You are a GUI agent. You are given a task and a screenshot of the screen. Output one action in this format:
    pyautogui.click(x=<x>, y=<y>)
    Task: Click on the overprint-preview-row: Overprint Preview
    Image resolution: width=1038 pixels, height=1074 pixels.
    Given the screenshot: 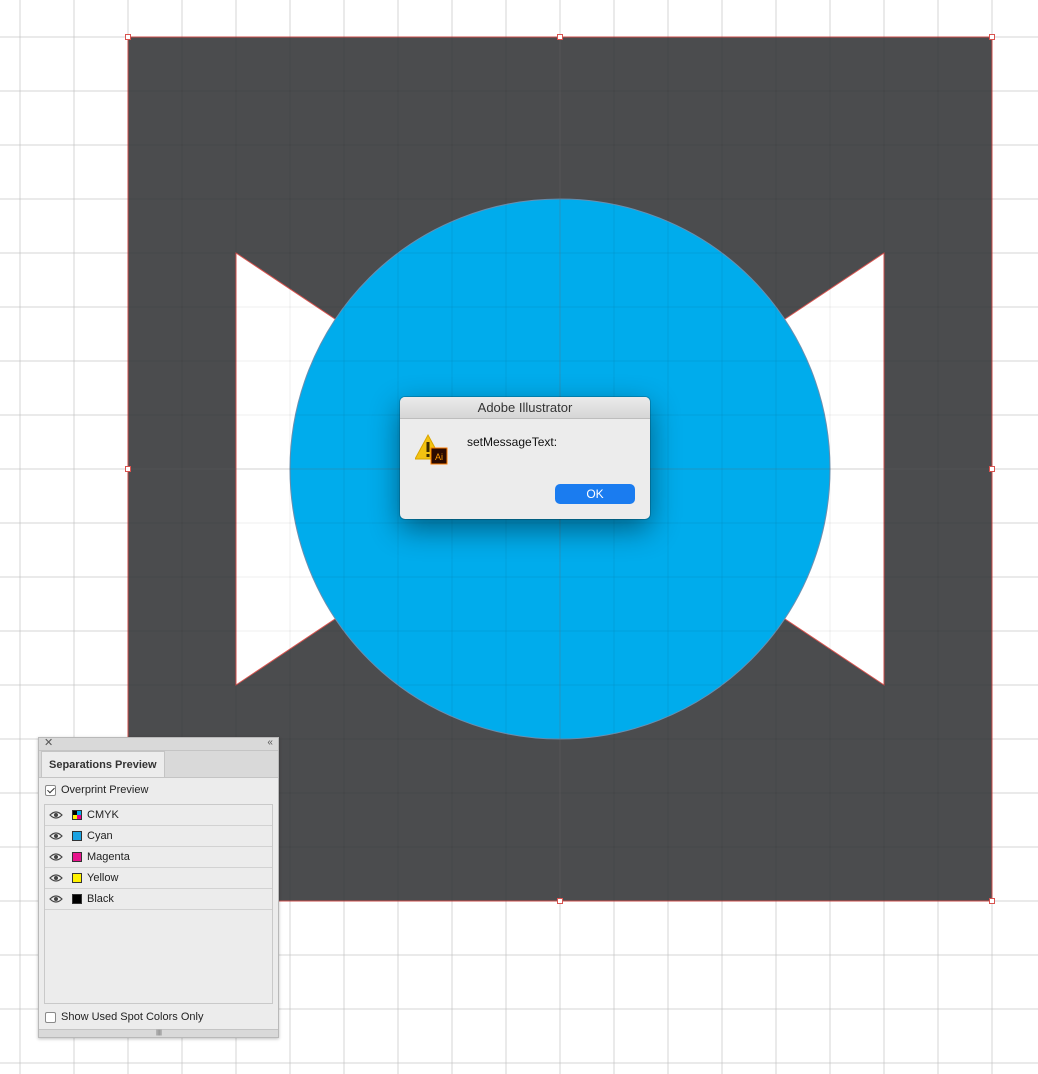 What is the action you would take?
    pyautogui.click(x=96, y=790)
    